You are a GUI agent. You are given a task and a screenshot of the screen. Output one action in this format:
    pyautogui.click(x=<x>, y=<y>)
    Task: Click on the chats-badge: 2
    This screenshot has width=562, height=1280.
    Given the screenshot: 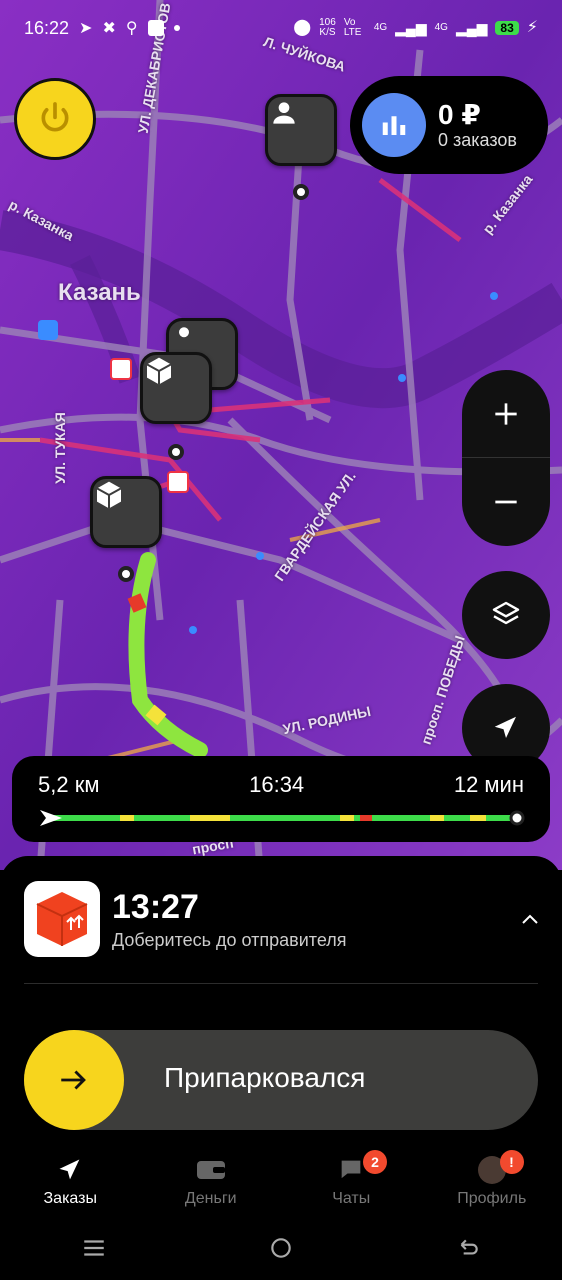 What is the action you would take?
    pyautogui.click(x=375, y=1162)
    